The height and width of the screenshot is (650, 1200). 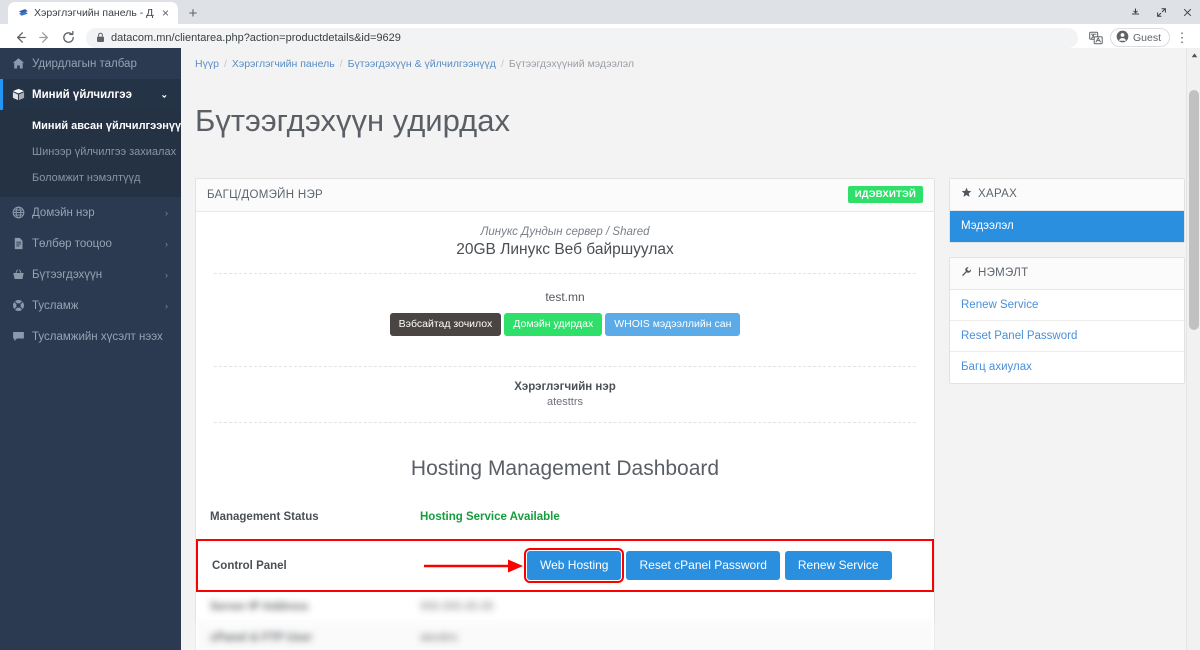 I want to click on renew-service-button: Renew Service, so click(x=838, y=565).